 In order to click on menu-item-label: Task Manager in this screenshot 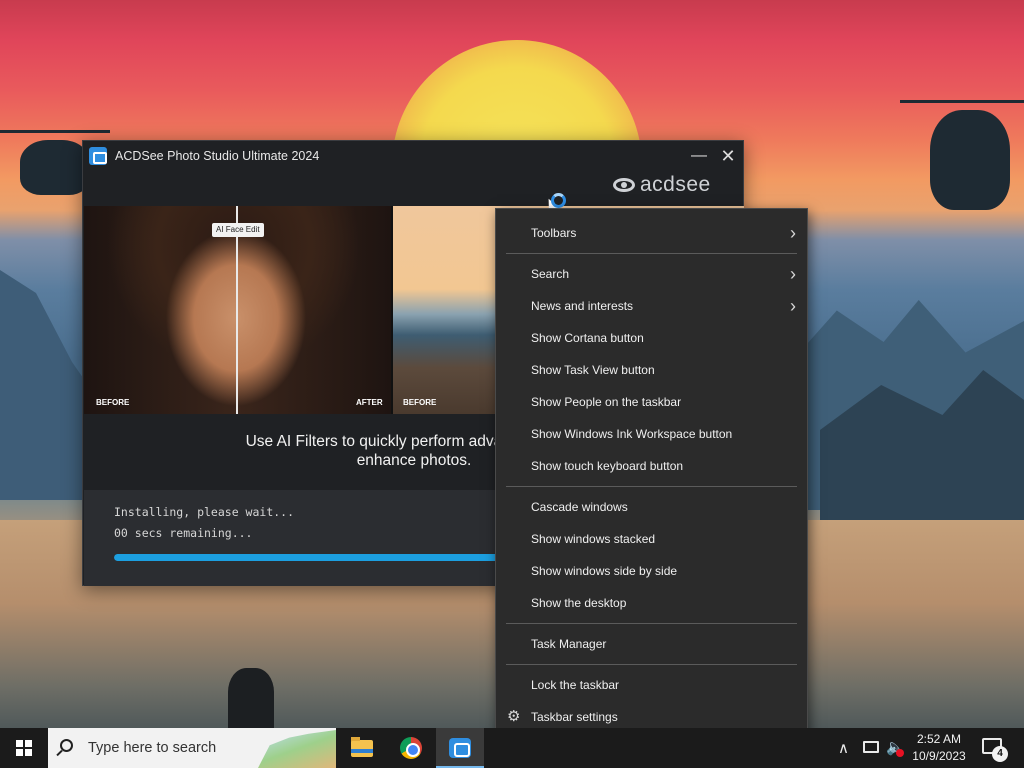, I will do `click(569, 644)`.